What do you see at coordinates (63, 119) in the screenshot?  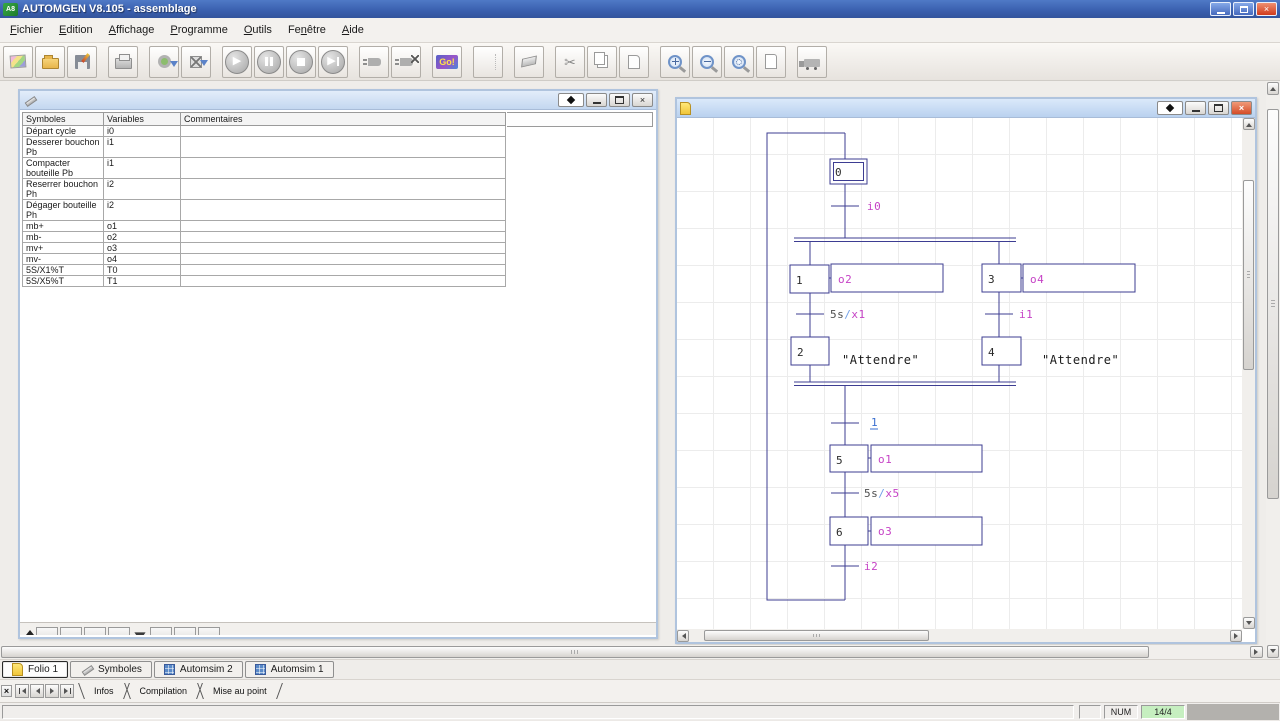 I see `column-header-symboles: Symboles` at bounding box center [63, 119].